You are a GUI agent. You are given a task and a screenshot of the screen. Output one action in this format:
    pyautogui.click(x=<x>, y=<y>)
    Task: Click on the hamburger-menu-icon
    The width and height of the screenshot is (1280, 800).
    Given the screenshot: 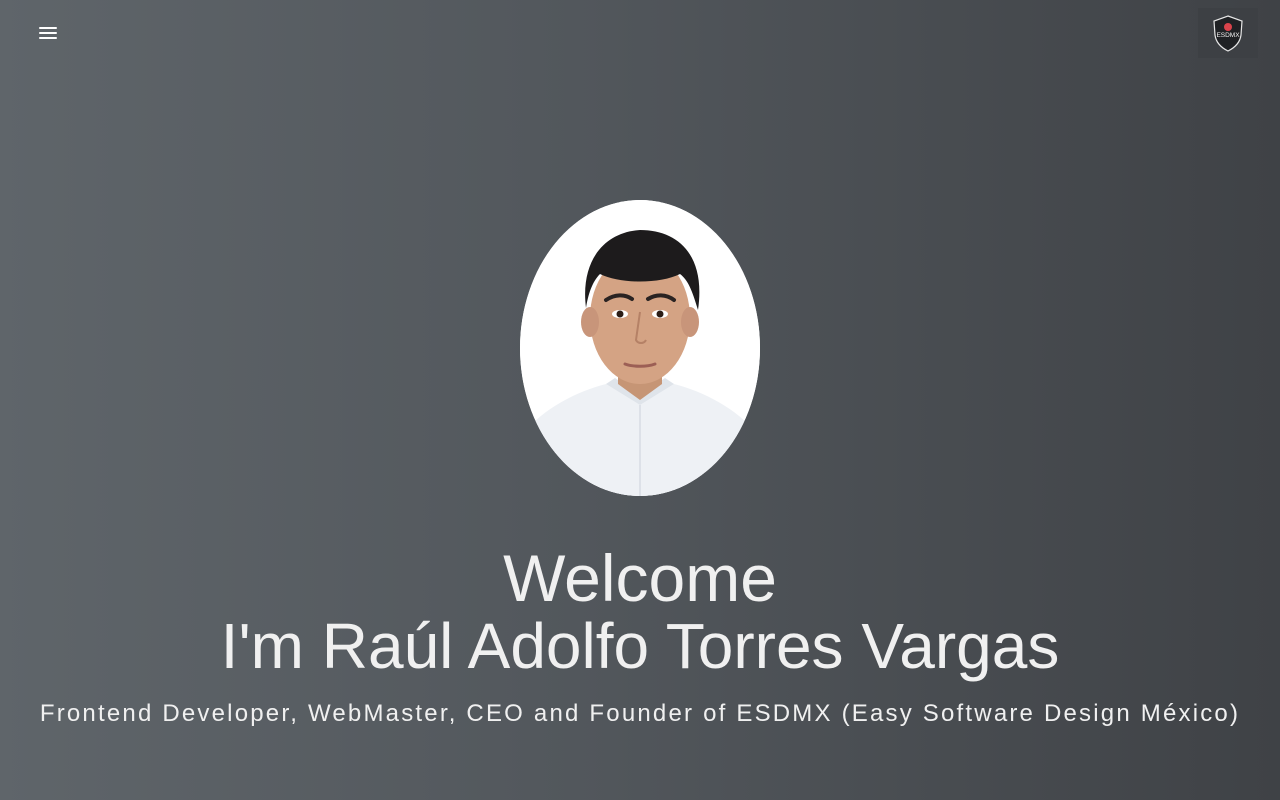 What is the action you would take?
    pyautogui.click(x=48, y=33)
    